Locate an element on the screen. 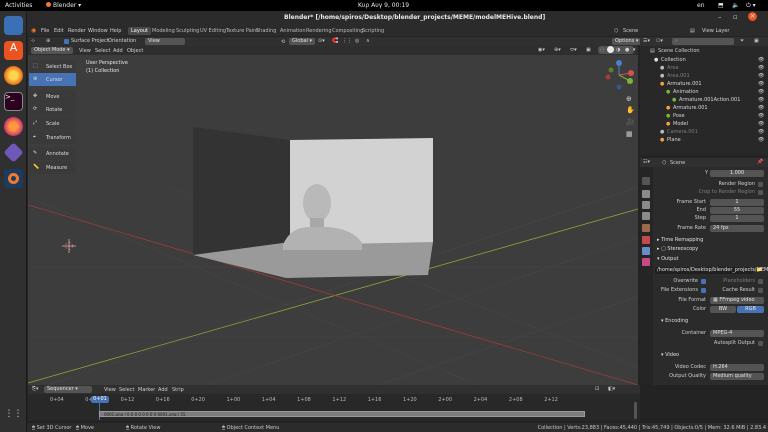 This screenshot has width=768, height=432. wireframe-shading-icon: ◌ is located at coordinates (602, 50).